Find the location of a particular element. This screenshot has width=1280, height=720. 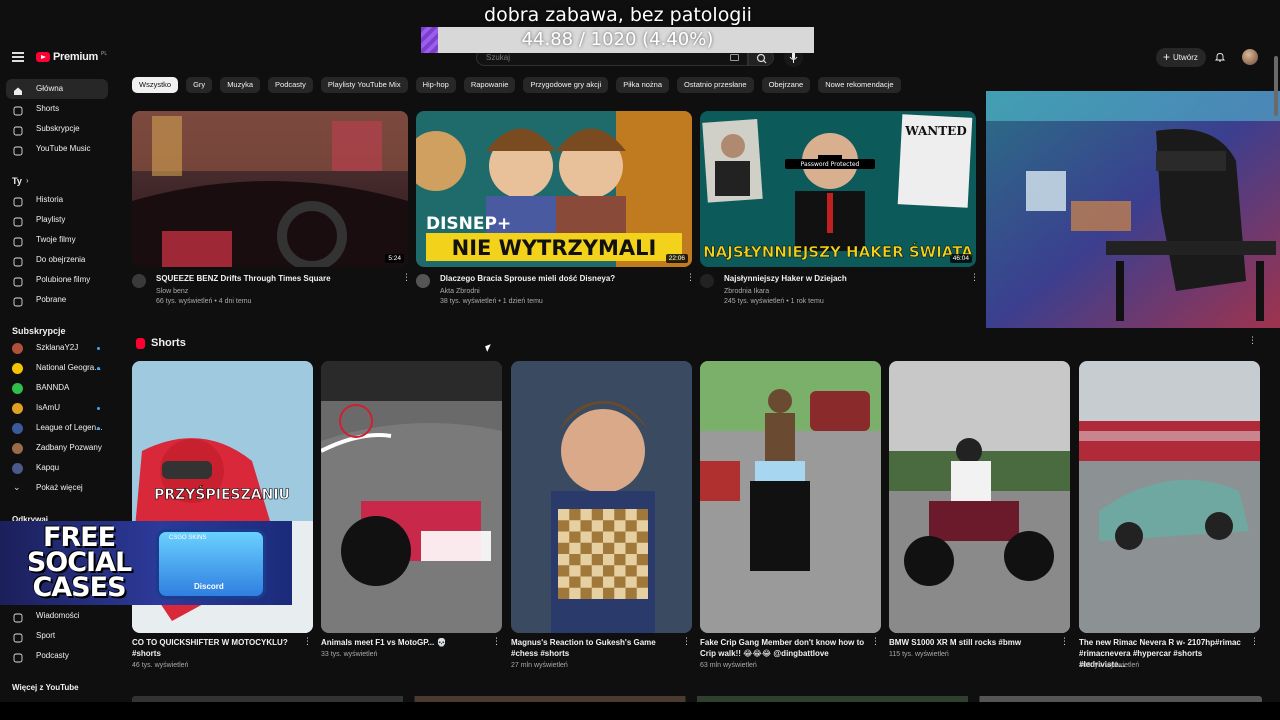

sidebar-item-label: Wiadomości is located at coordinates (58, 615).